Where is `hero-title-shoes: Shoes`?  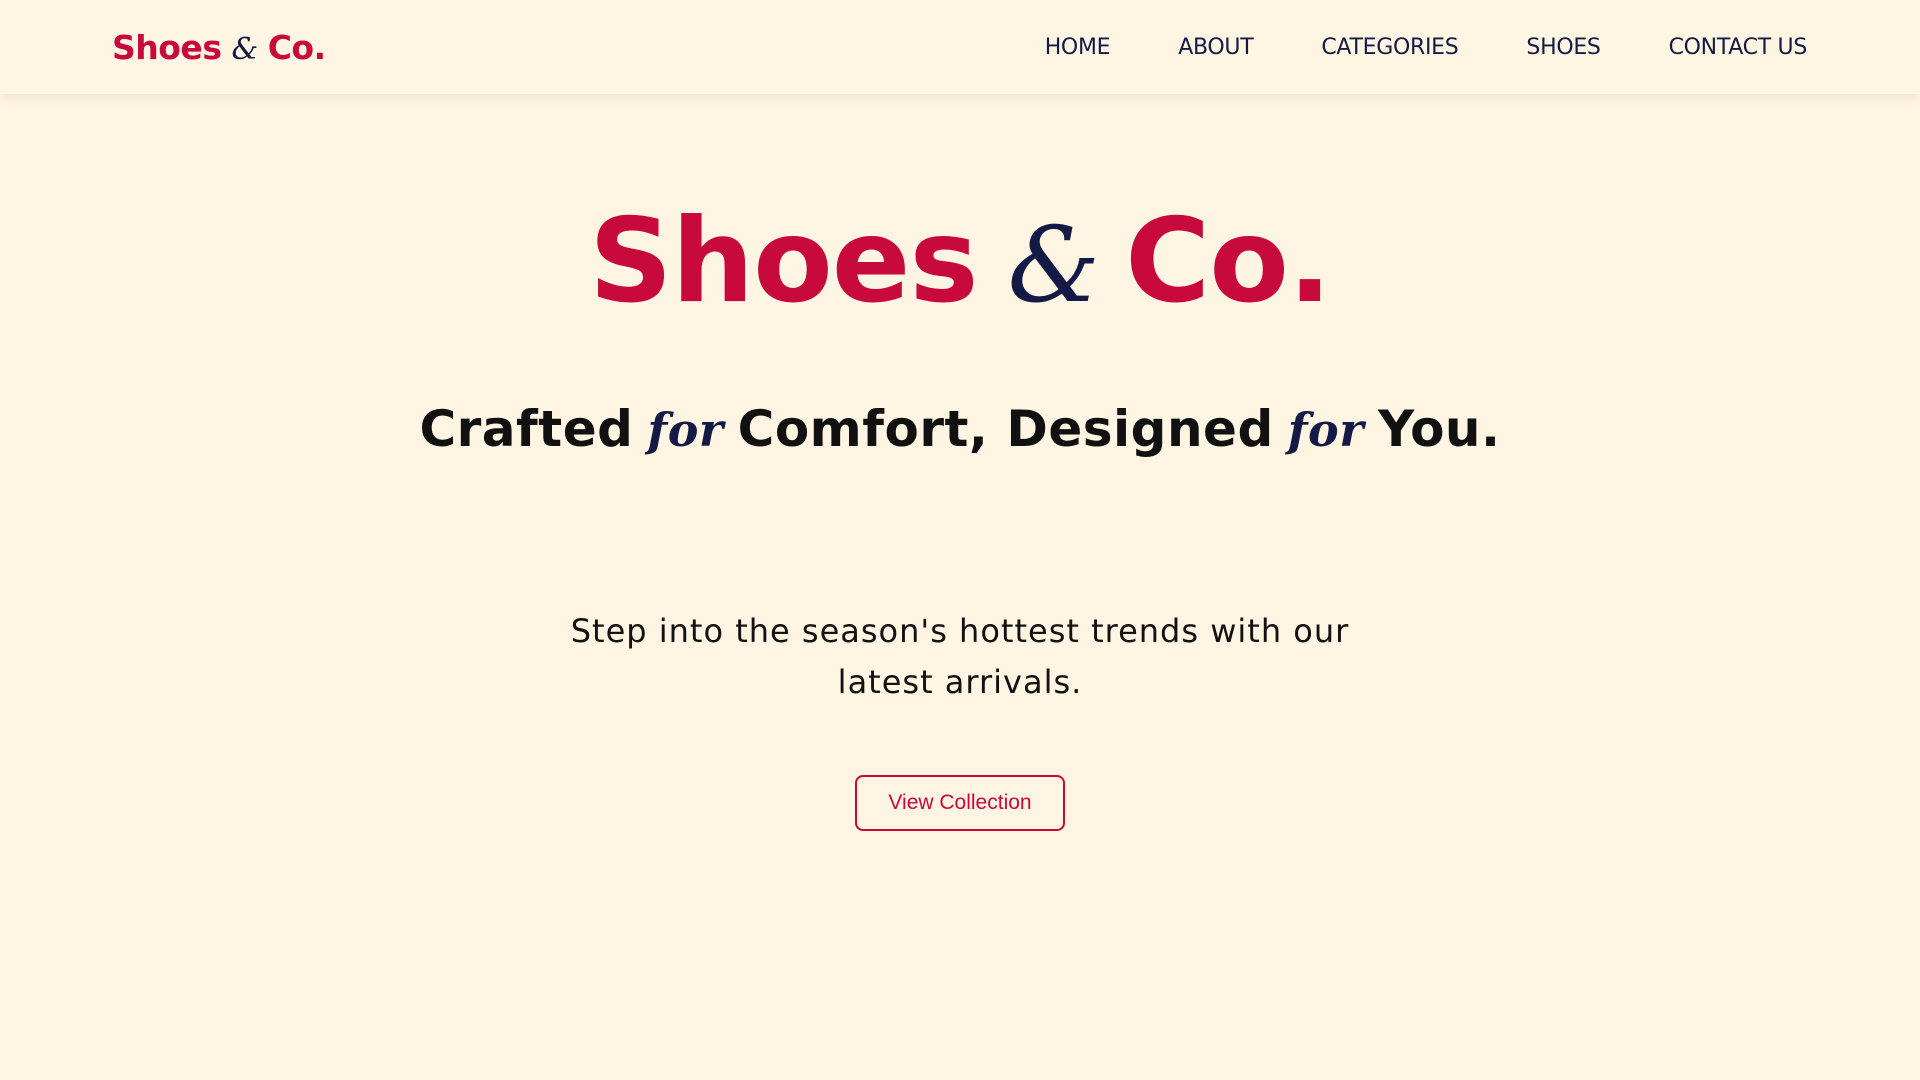
hero-title-shoes: Shoes is located at coordinates (783, 261).